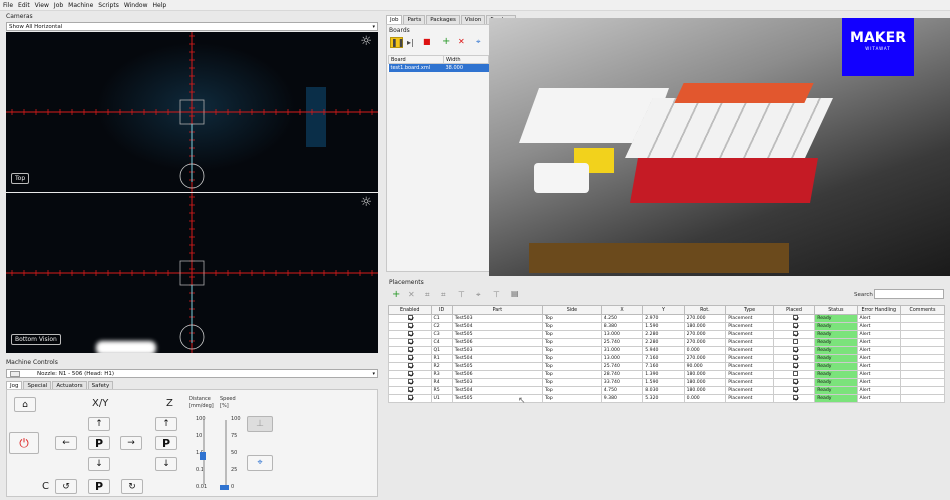 The height and width of the screenshot is (500, 950). I want to click on camera-view-select: Show All Horizontal ▾, so click(192, 26).